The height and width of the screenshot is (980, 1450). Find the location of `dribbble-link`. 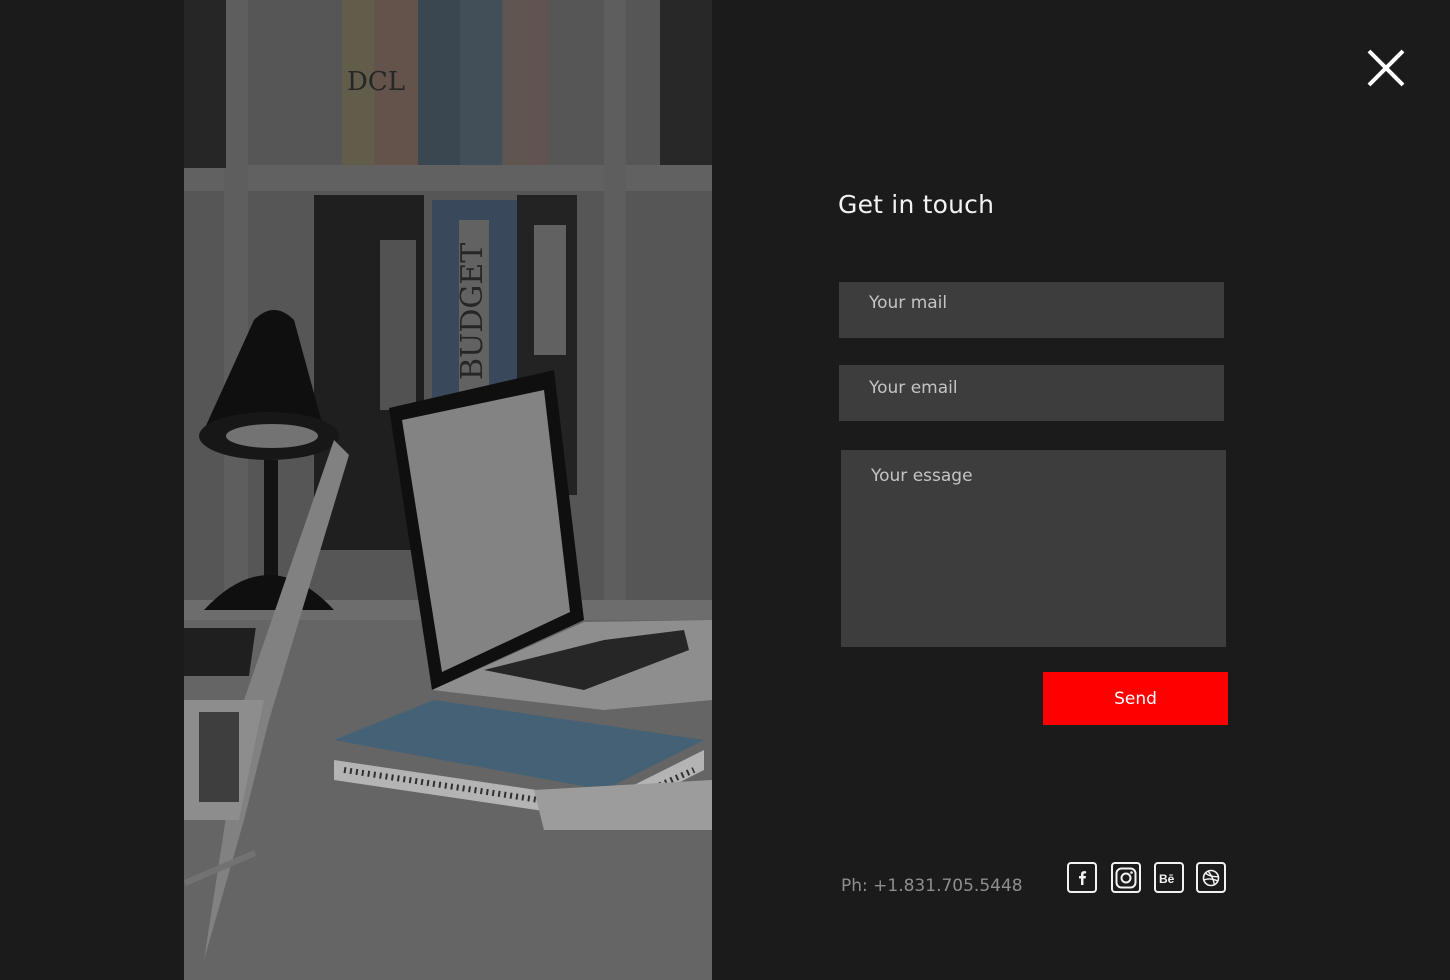

dribbble-link is located at coordinates (1211, 877).